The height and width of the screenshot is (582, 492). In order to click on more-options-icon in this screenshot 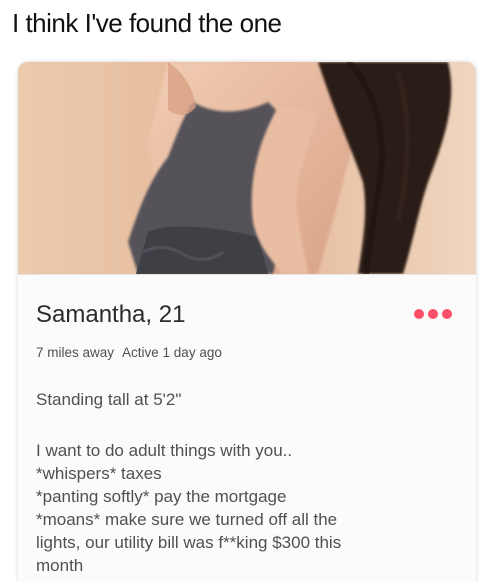, I will do `click(433, 314)`.